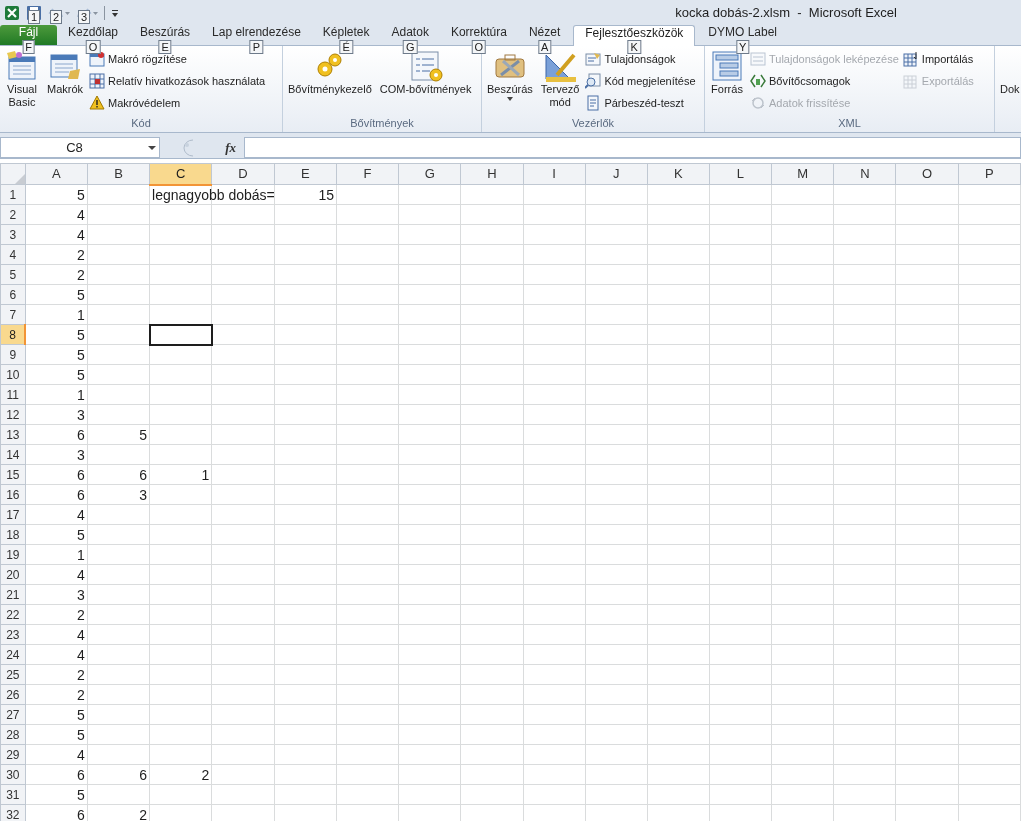 This screenshot has height=821, width=1021. I want to click on keytip: F, so click(28, 47).